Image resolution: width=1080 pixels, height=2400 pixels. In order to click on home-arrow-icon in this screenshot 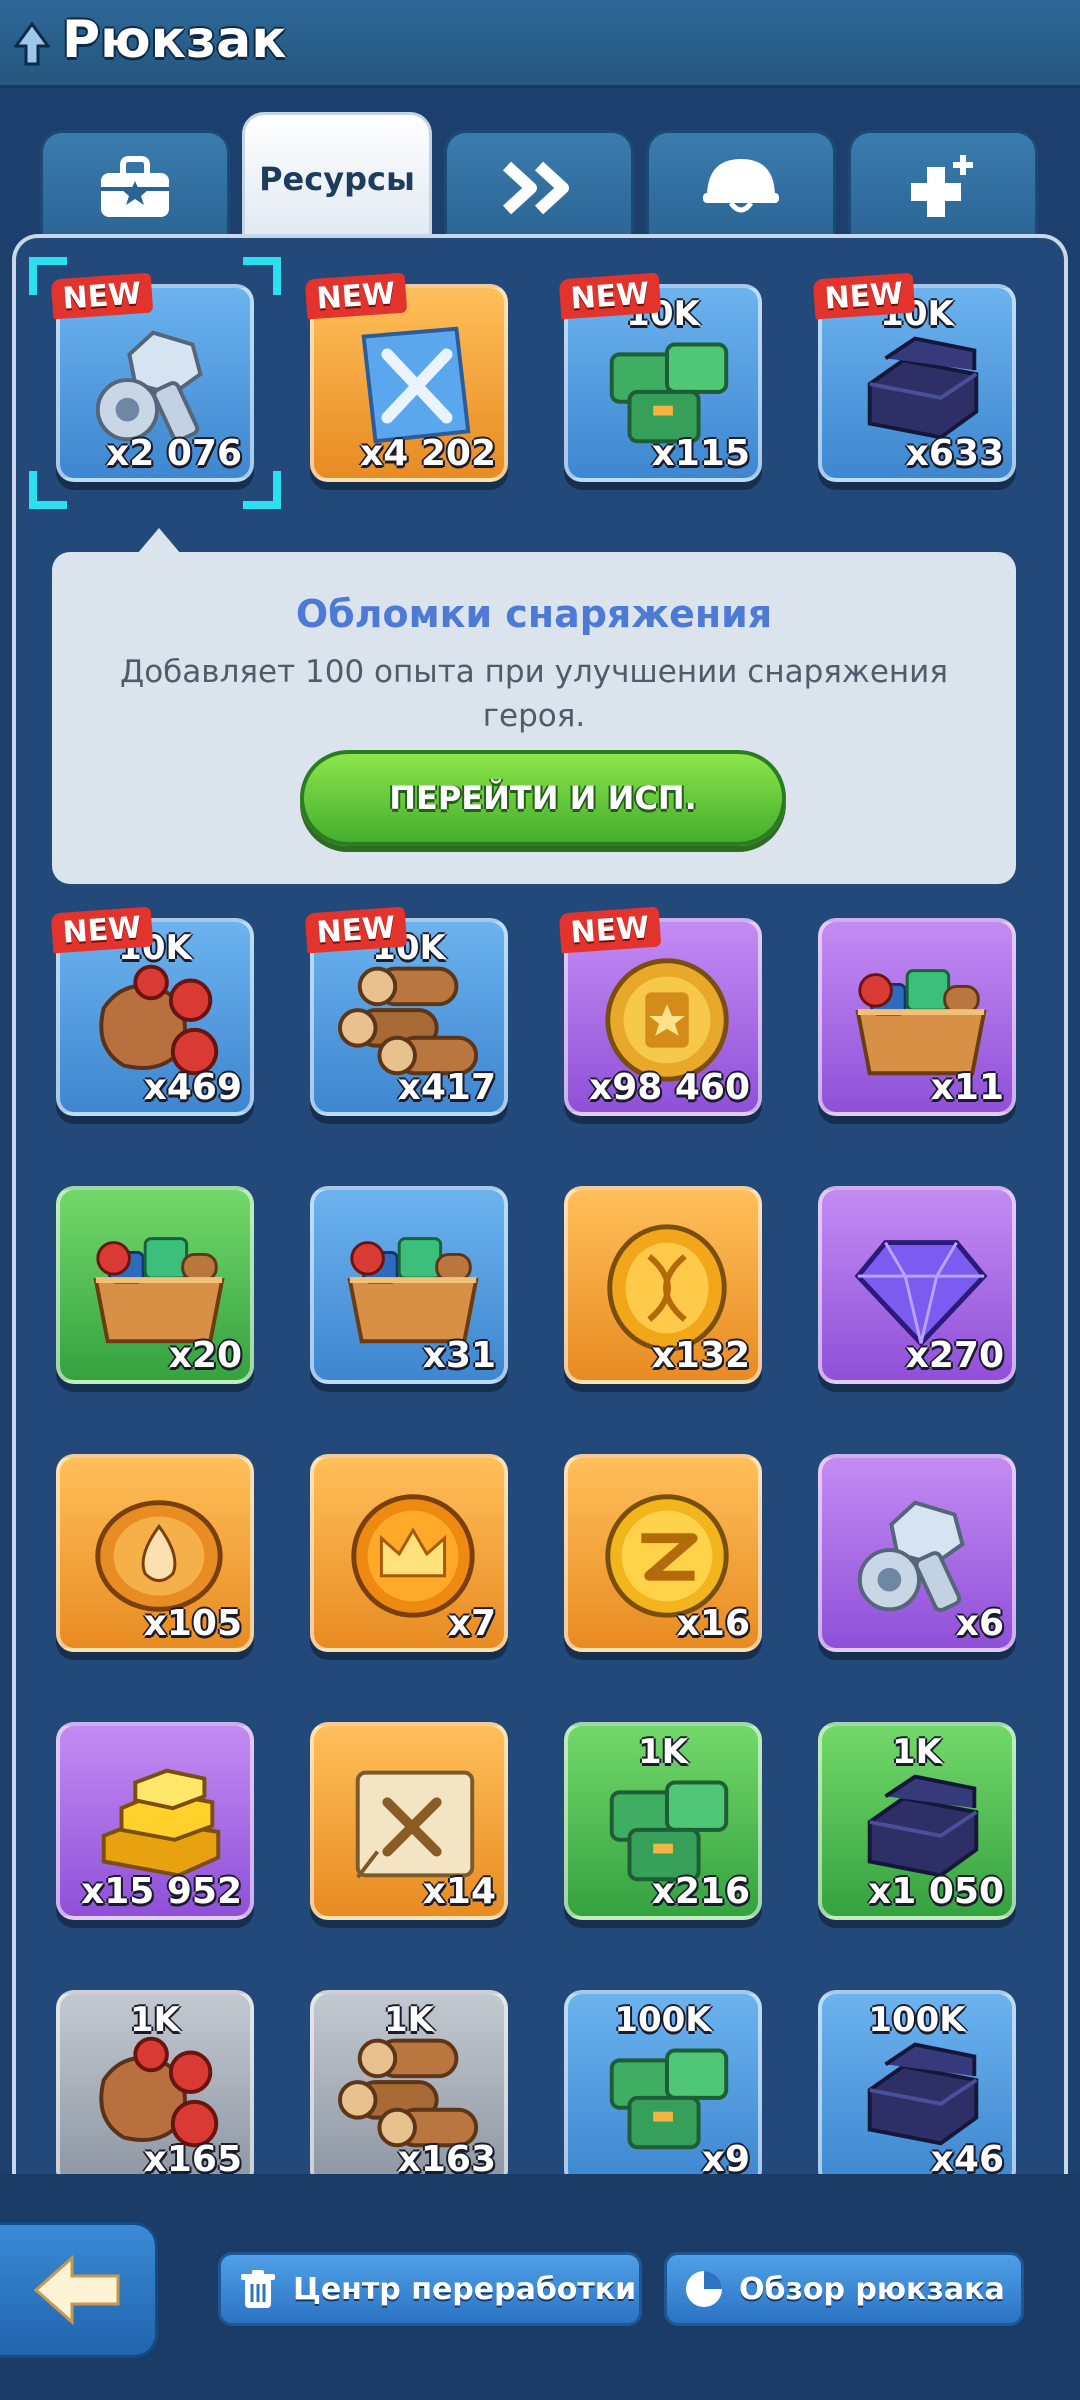, I will do `click(32, 44)`.